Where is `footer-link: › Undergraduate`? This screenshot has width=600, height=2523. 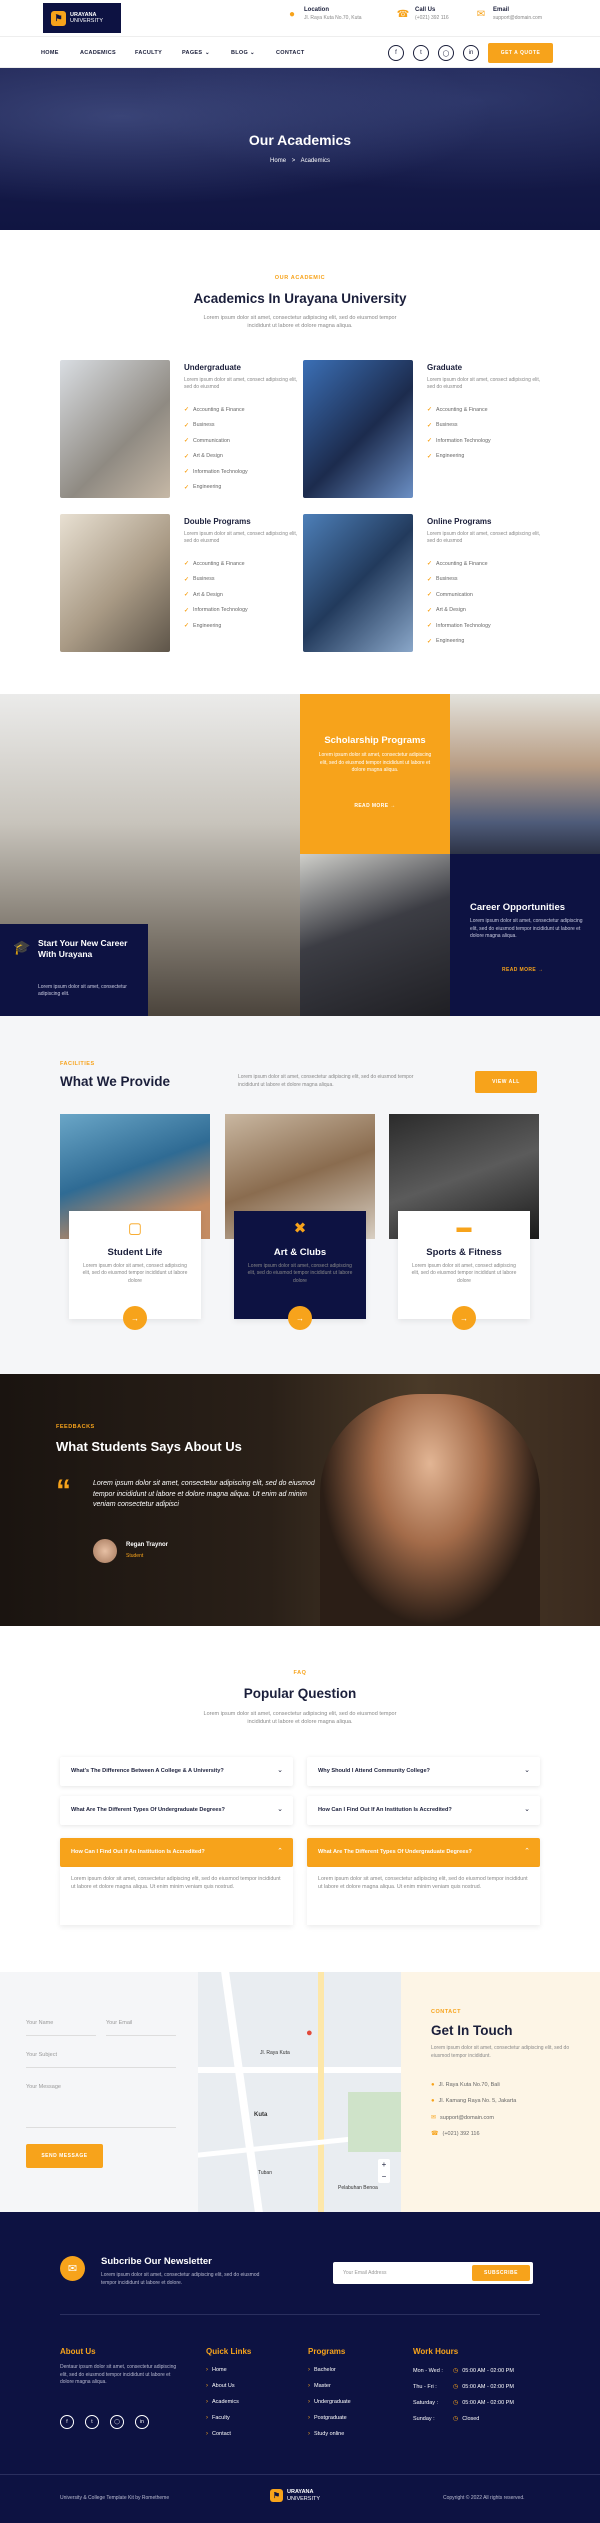
footer-link: › Undergraduate is located at coordinates (329, 2402).